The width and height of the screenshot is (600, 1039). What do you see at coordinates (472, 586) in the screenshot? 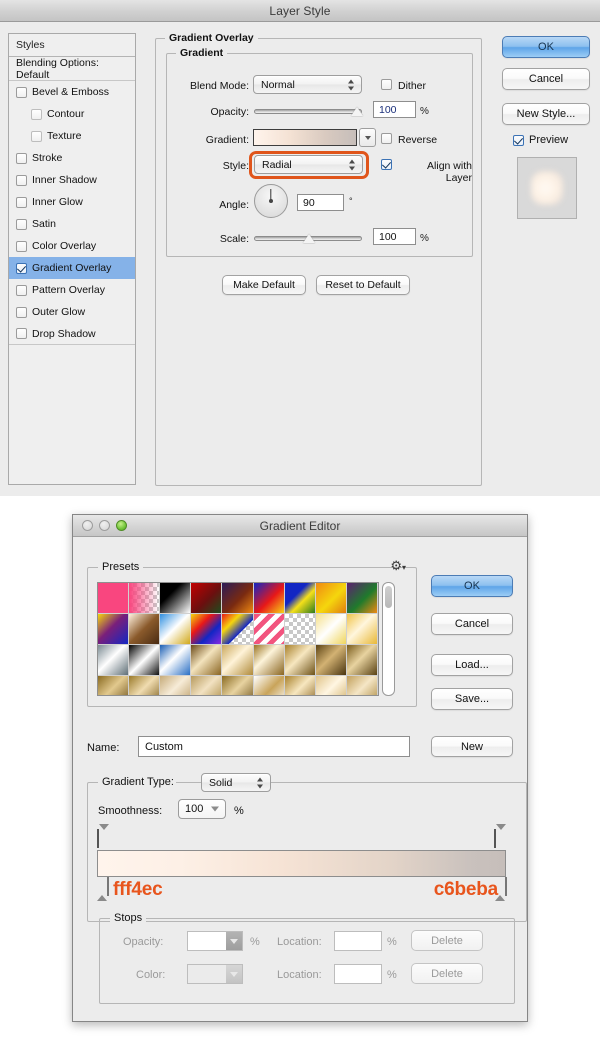
I see `ge-ok-button: OK` at bounding box center [472, 586].